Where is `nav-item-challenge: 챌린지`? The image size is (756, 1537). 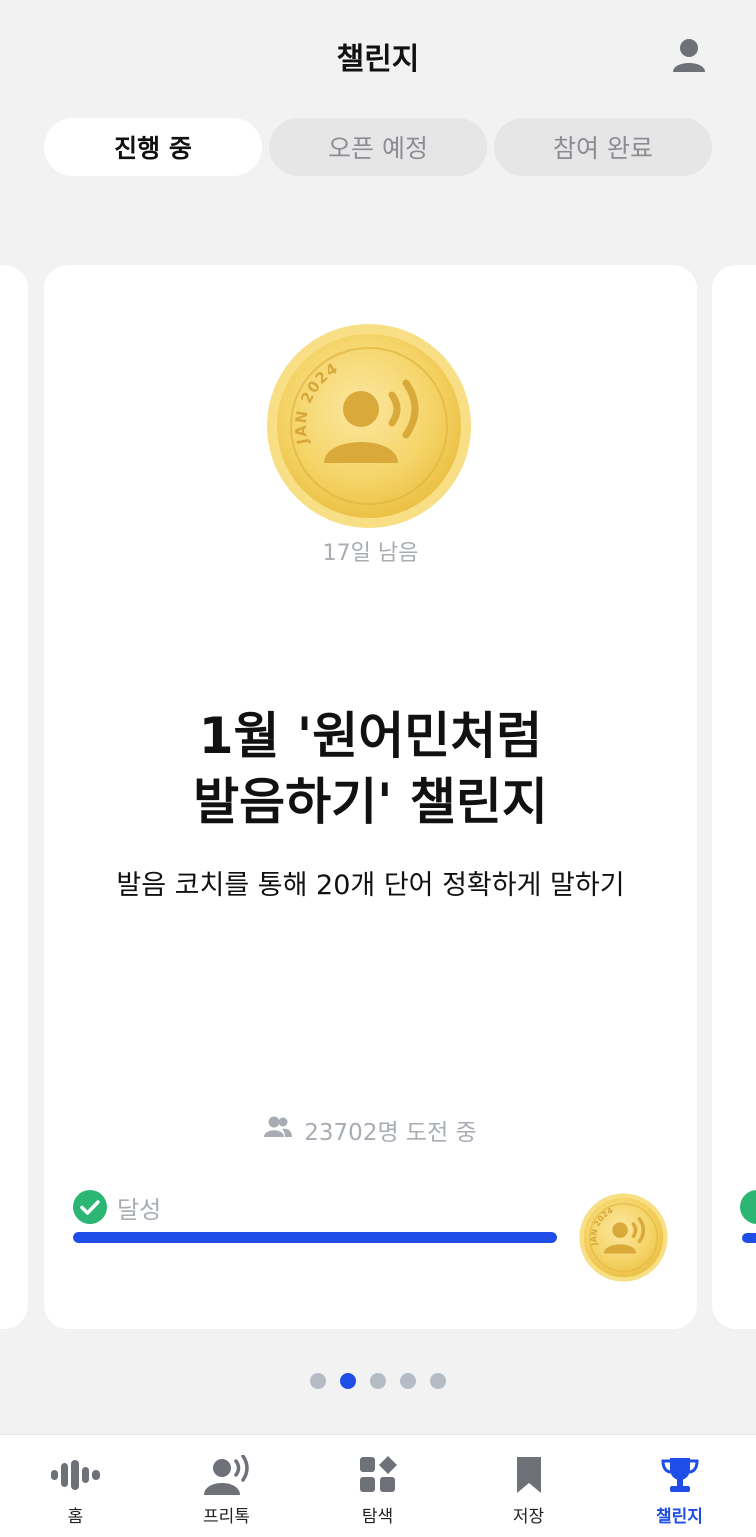
nav-item-challenge: 챌린지 is located at coordinates (679, 1486).